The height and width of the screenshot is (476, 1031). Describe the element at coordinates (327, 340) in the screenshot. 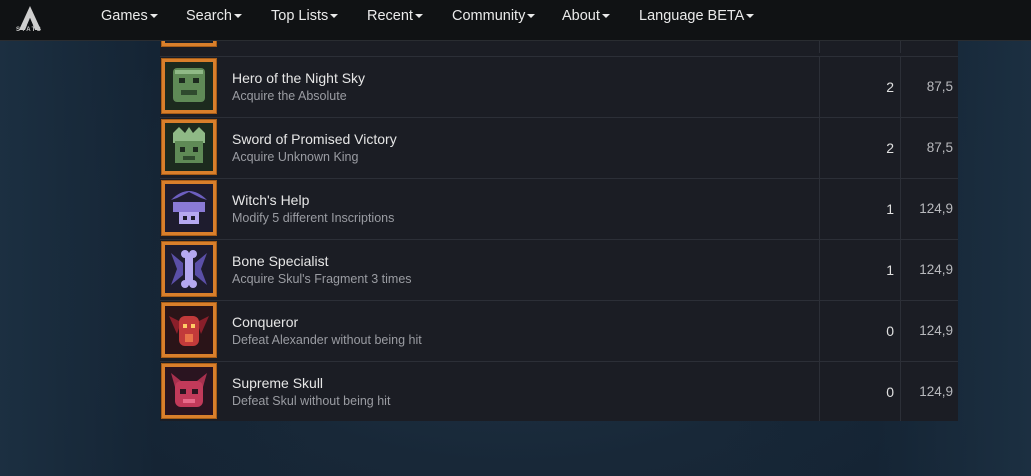

I see `achievement-description: Defeat Alexander without being hit` at that location.